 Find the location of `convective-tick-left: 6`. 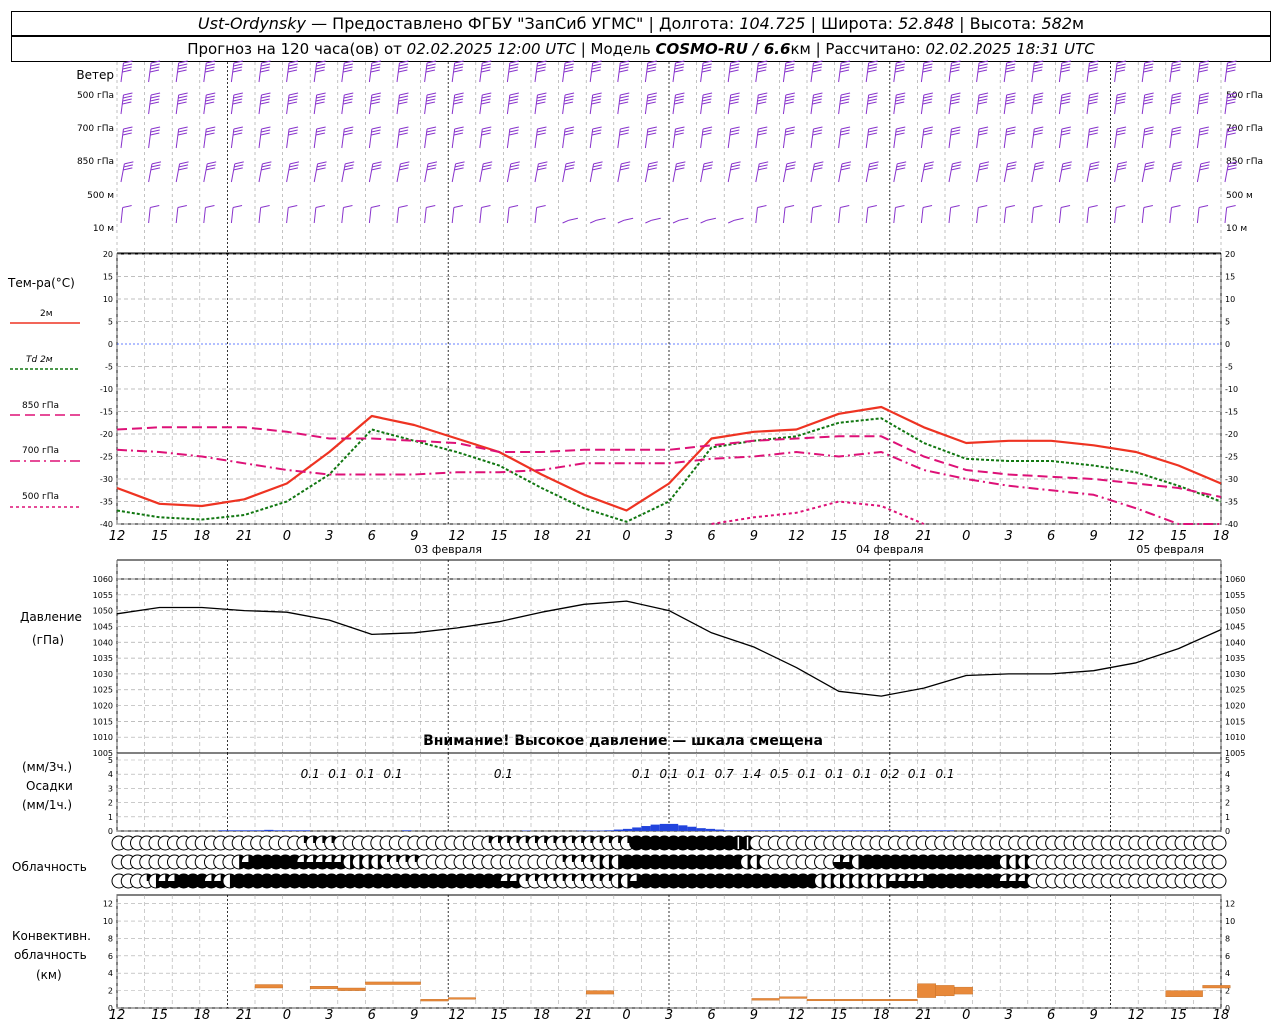

convective-tick-left: 6 is located at coordinates (110, 956).